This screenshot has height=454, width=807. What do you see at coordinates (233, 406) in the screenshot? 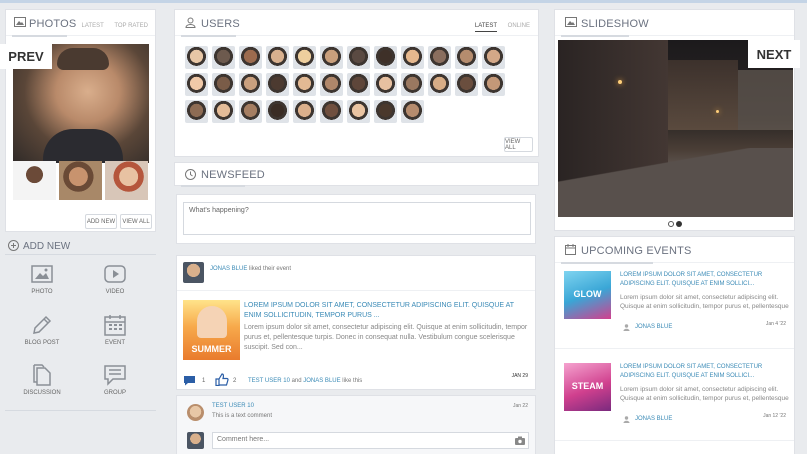
I see `comment-author-link: Test User 10` at bounding box center [233, 406].